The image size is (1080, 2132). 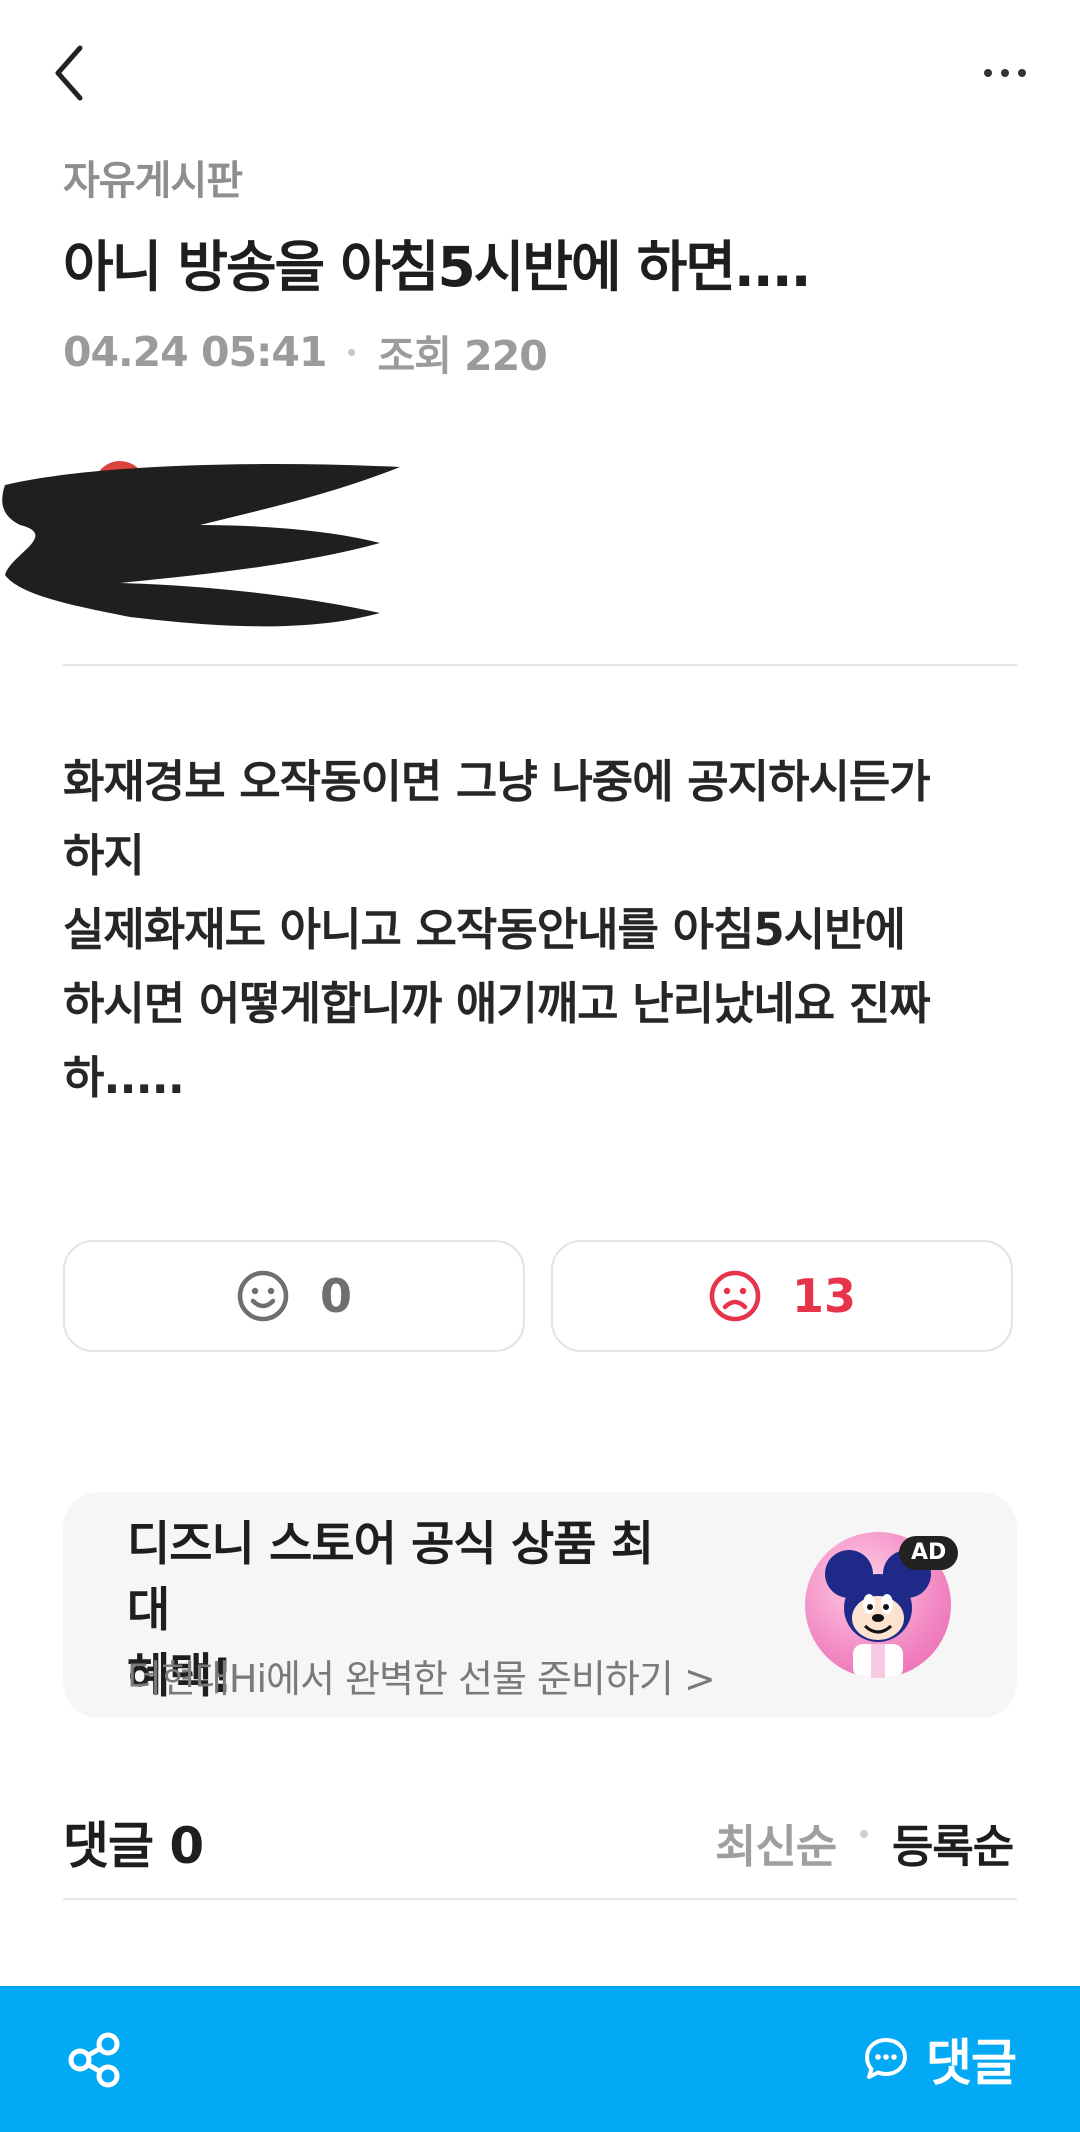 What do you see at coordinates (195, 352) in the screenshot?
I see `post-date: 04.24 05:41` at bounding box center [195, 352].